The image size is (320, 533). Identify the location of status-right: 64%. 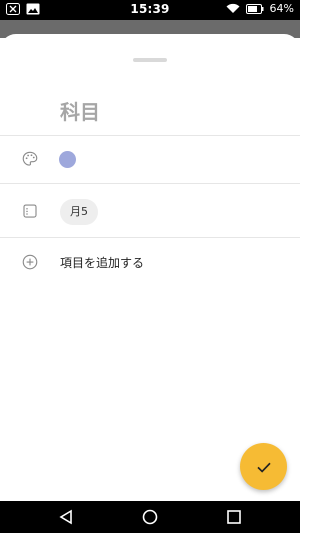
(260, 8).